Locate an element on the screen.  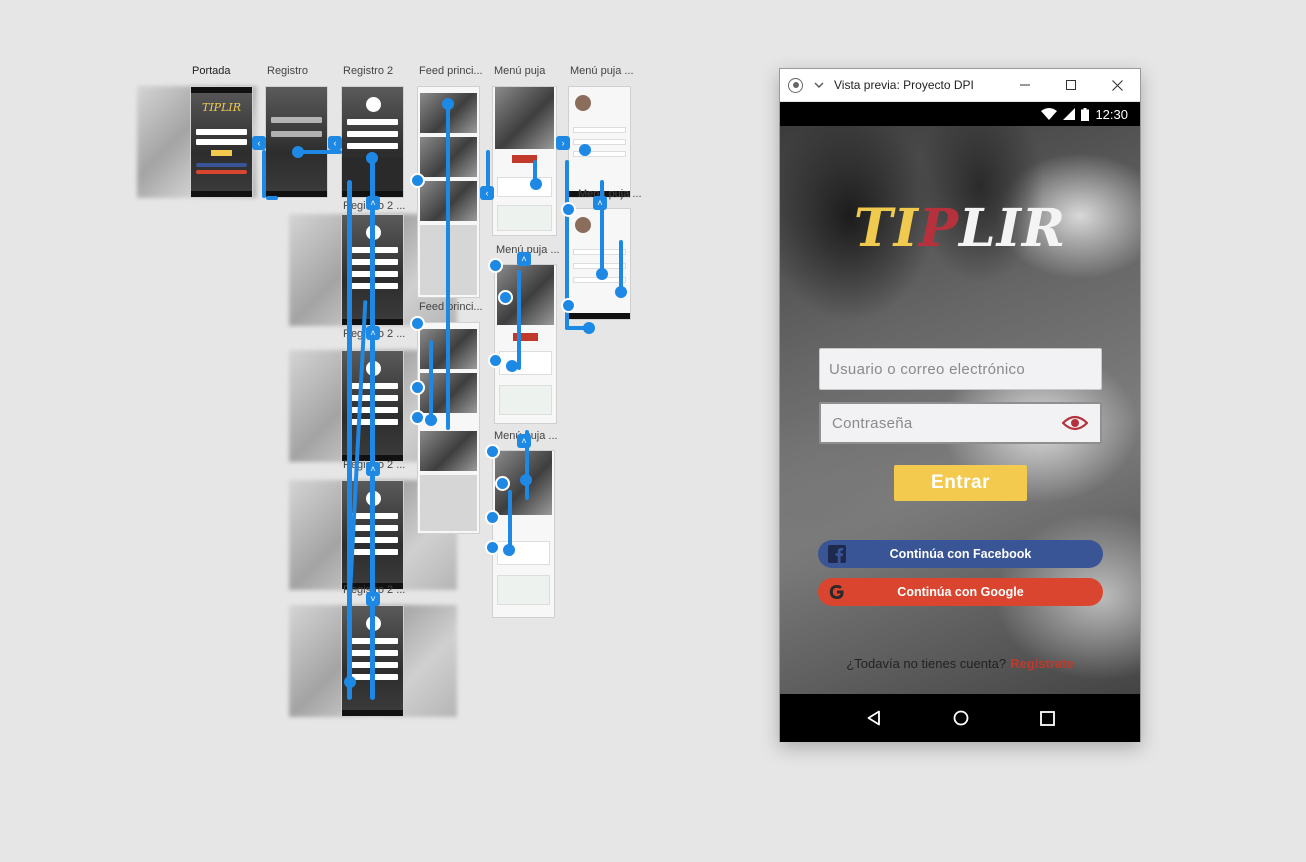
recents-icon is located at coordinates (1047, 718).